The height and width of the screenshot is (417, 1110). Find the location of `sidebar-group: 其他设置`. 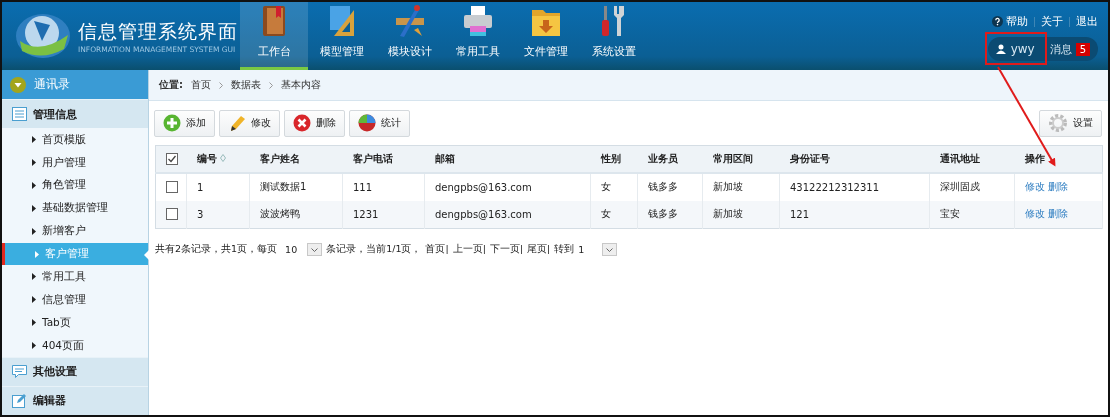

sidebar-group: 其他设置 is located at coordinates (75, 371).